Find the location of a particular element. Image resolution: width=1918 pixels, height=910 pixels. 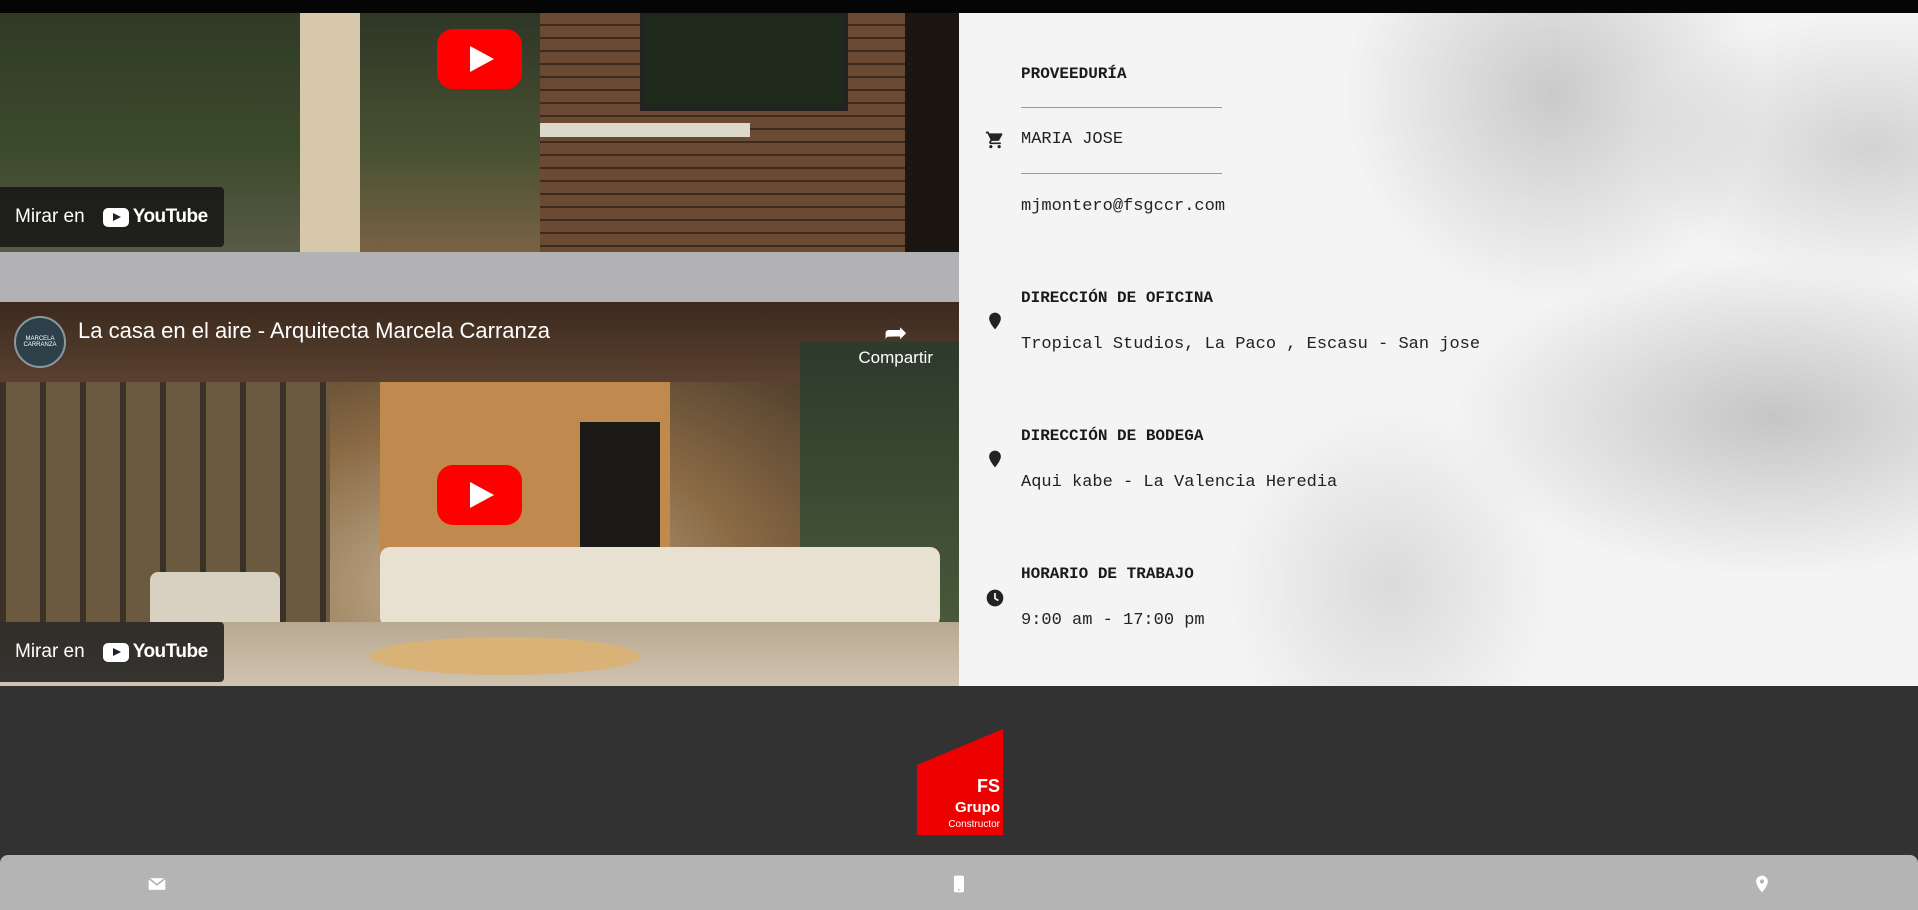

bottom-contact-bar is located at coordinates (959, 882).